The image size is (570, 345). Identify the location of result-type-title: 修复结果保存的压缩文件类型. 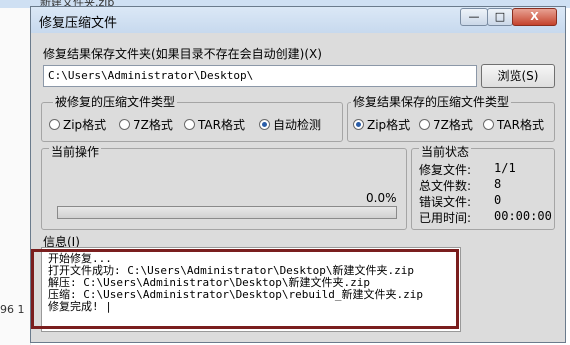
(431, 101).